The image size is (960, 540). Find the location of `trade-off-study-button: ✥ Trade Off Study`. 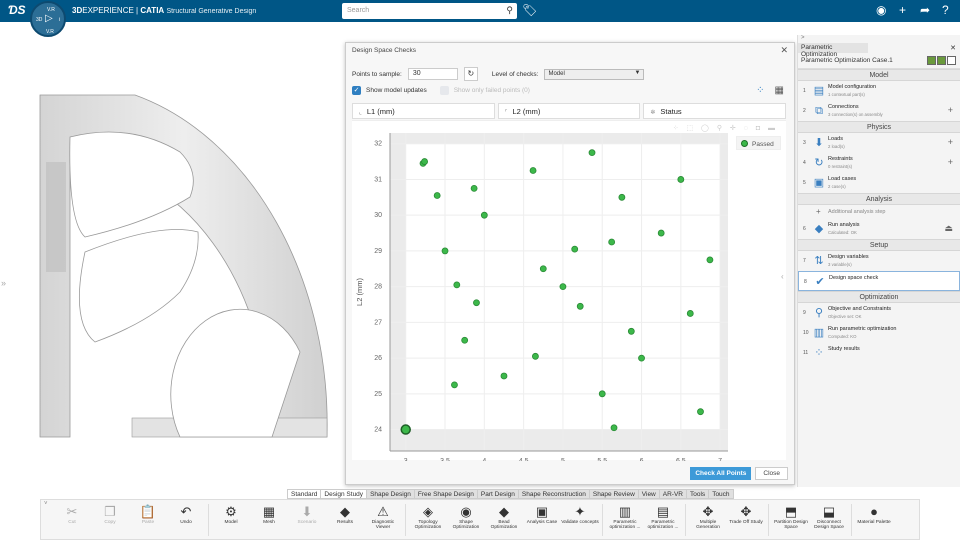

trade-off-study-button: ✥ Trade Off Study is located at coordinates (746, 512).